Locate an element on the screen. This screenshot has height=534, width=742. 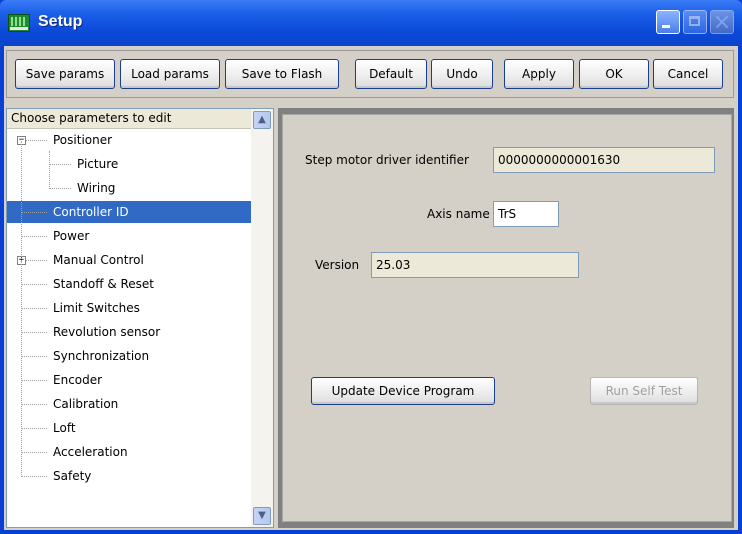
save-to-flash-button: Save to Flash is located at coordinates (282, 74).